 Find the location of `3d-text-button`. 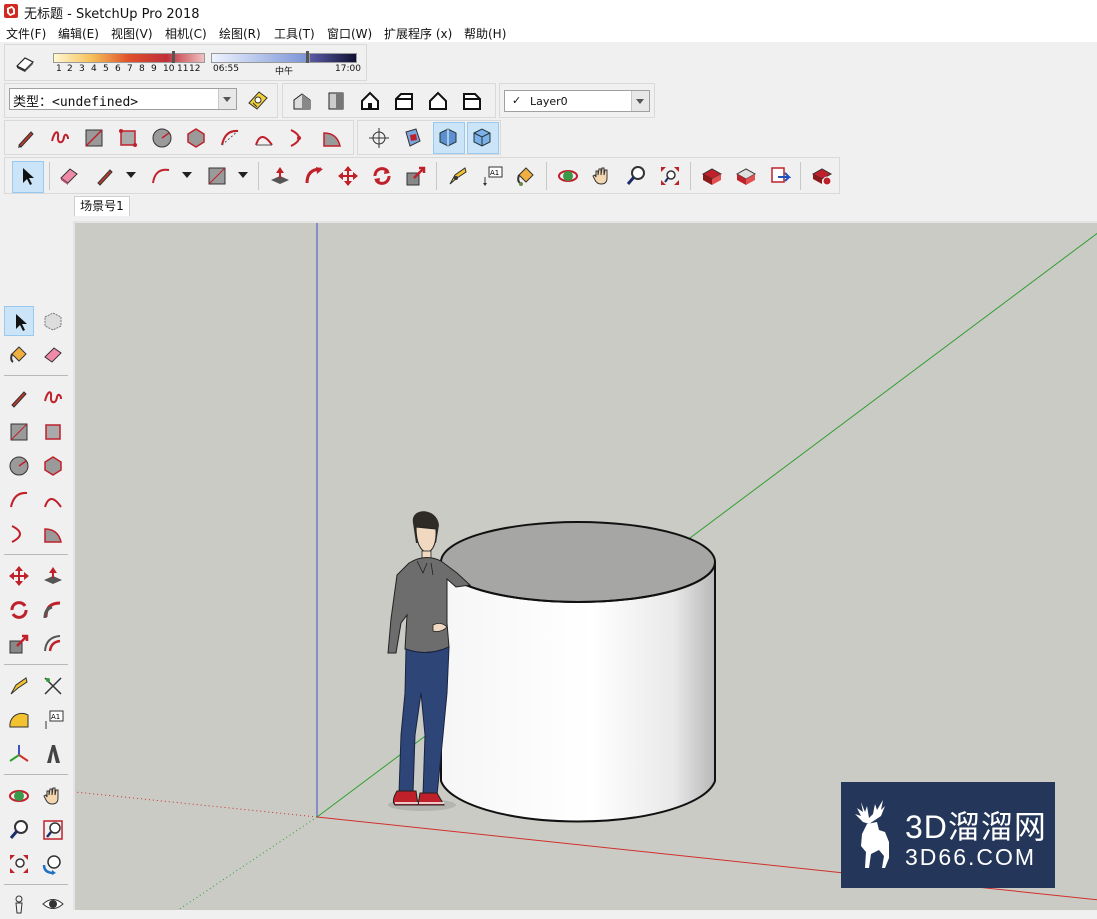

3d-text-button is located at coordinates (53, 754).